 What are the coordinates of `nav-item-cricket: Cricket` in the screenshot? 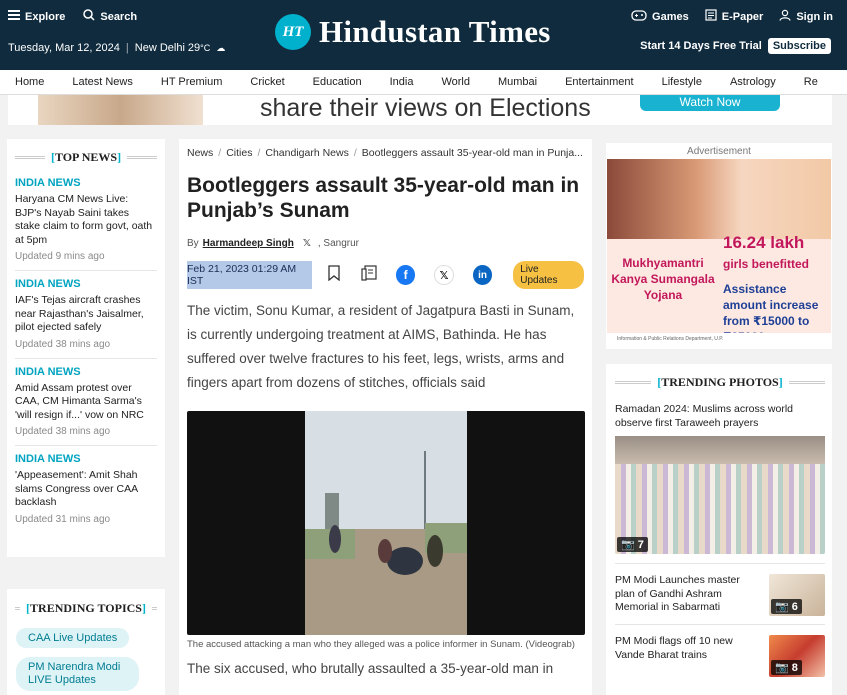 It's located at (266, 82).